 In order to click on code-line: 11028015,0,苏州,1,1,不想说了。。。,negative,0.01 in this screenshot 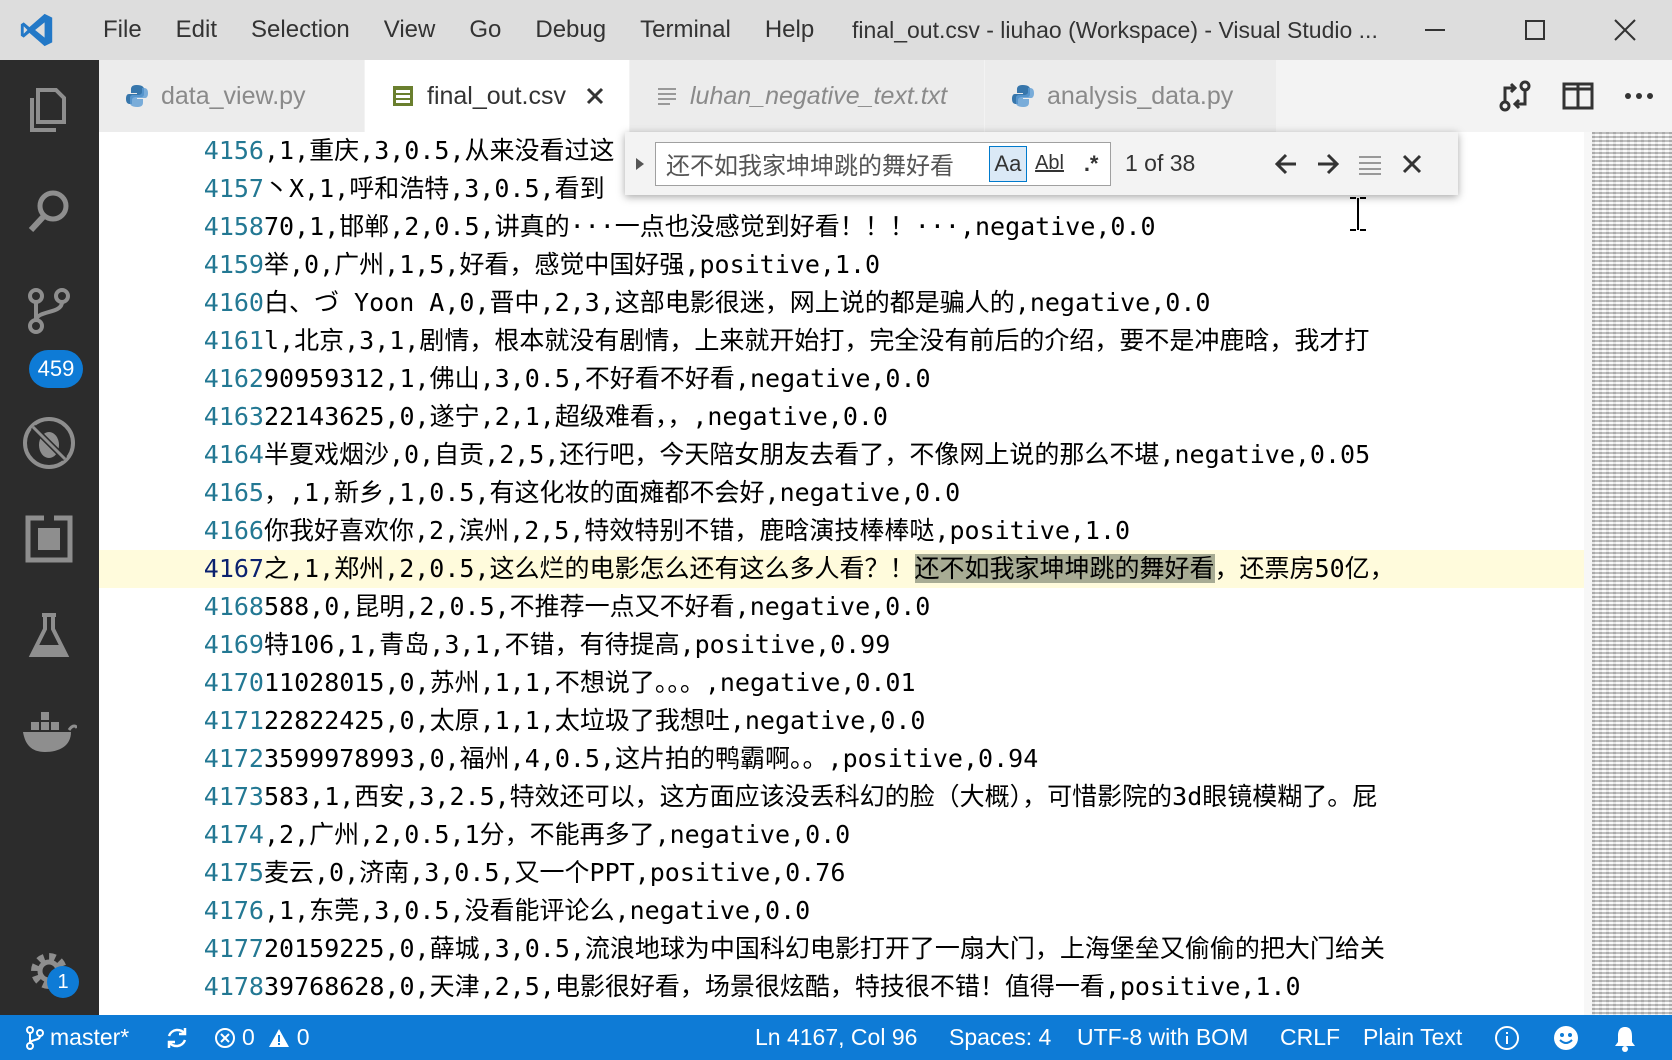, I will do `click(590, 683)`.